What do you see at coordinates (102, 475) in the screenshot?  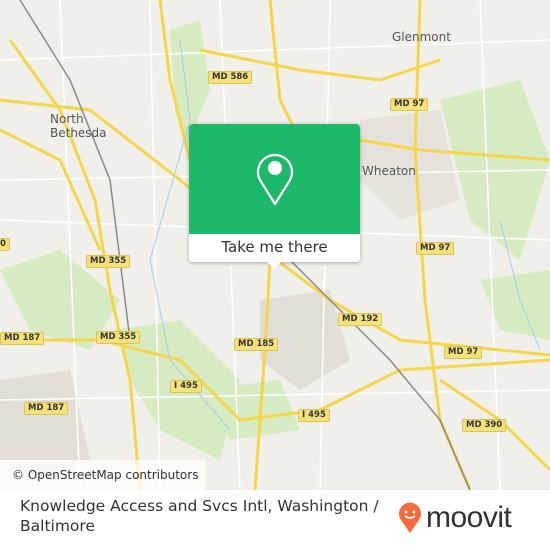 I see `map-attribution: © OpenStreetMap contributors` at bounding box center [102, 475].